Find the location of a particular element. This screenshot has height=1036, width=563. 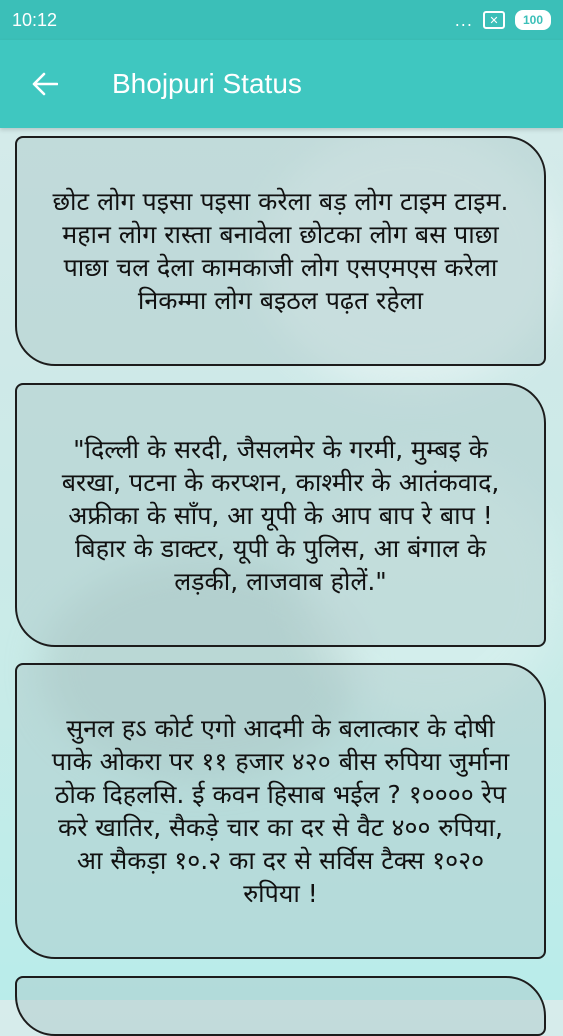

arrow-left-icon is located at coordinates (45, 84).